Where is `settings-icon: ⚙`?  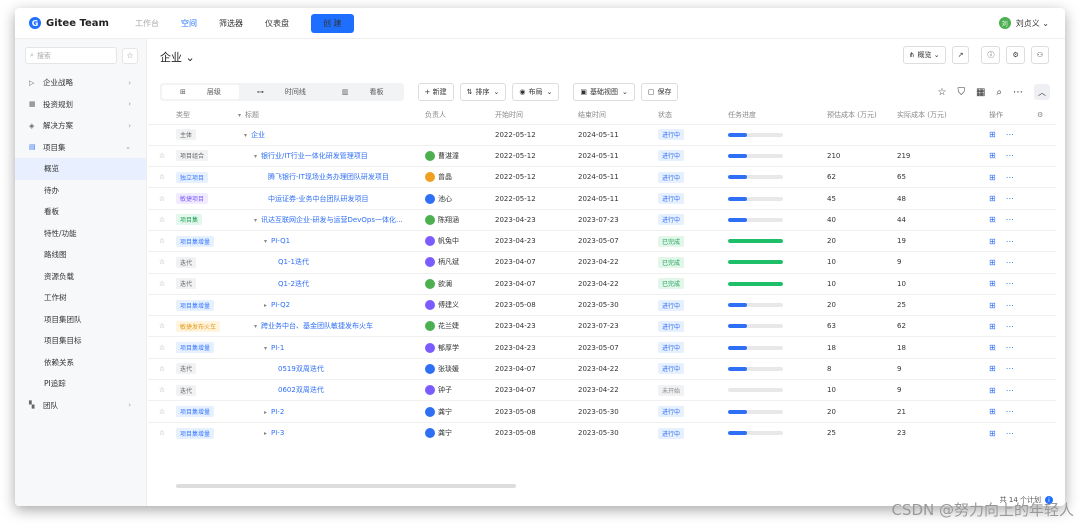 settings-icon: ⚙ is located at coordinates (1046, 115).